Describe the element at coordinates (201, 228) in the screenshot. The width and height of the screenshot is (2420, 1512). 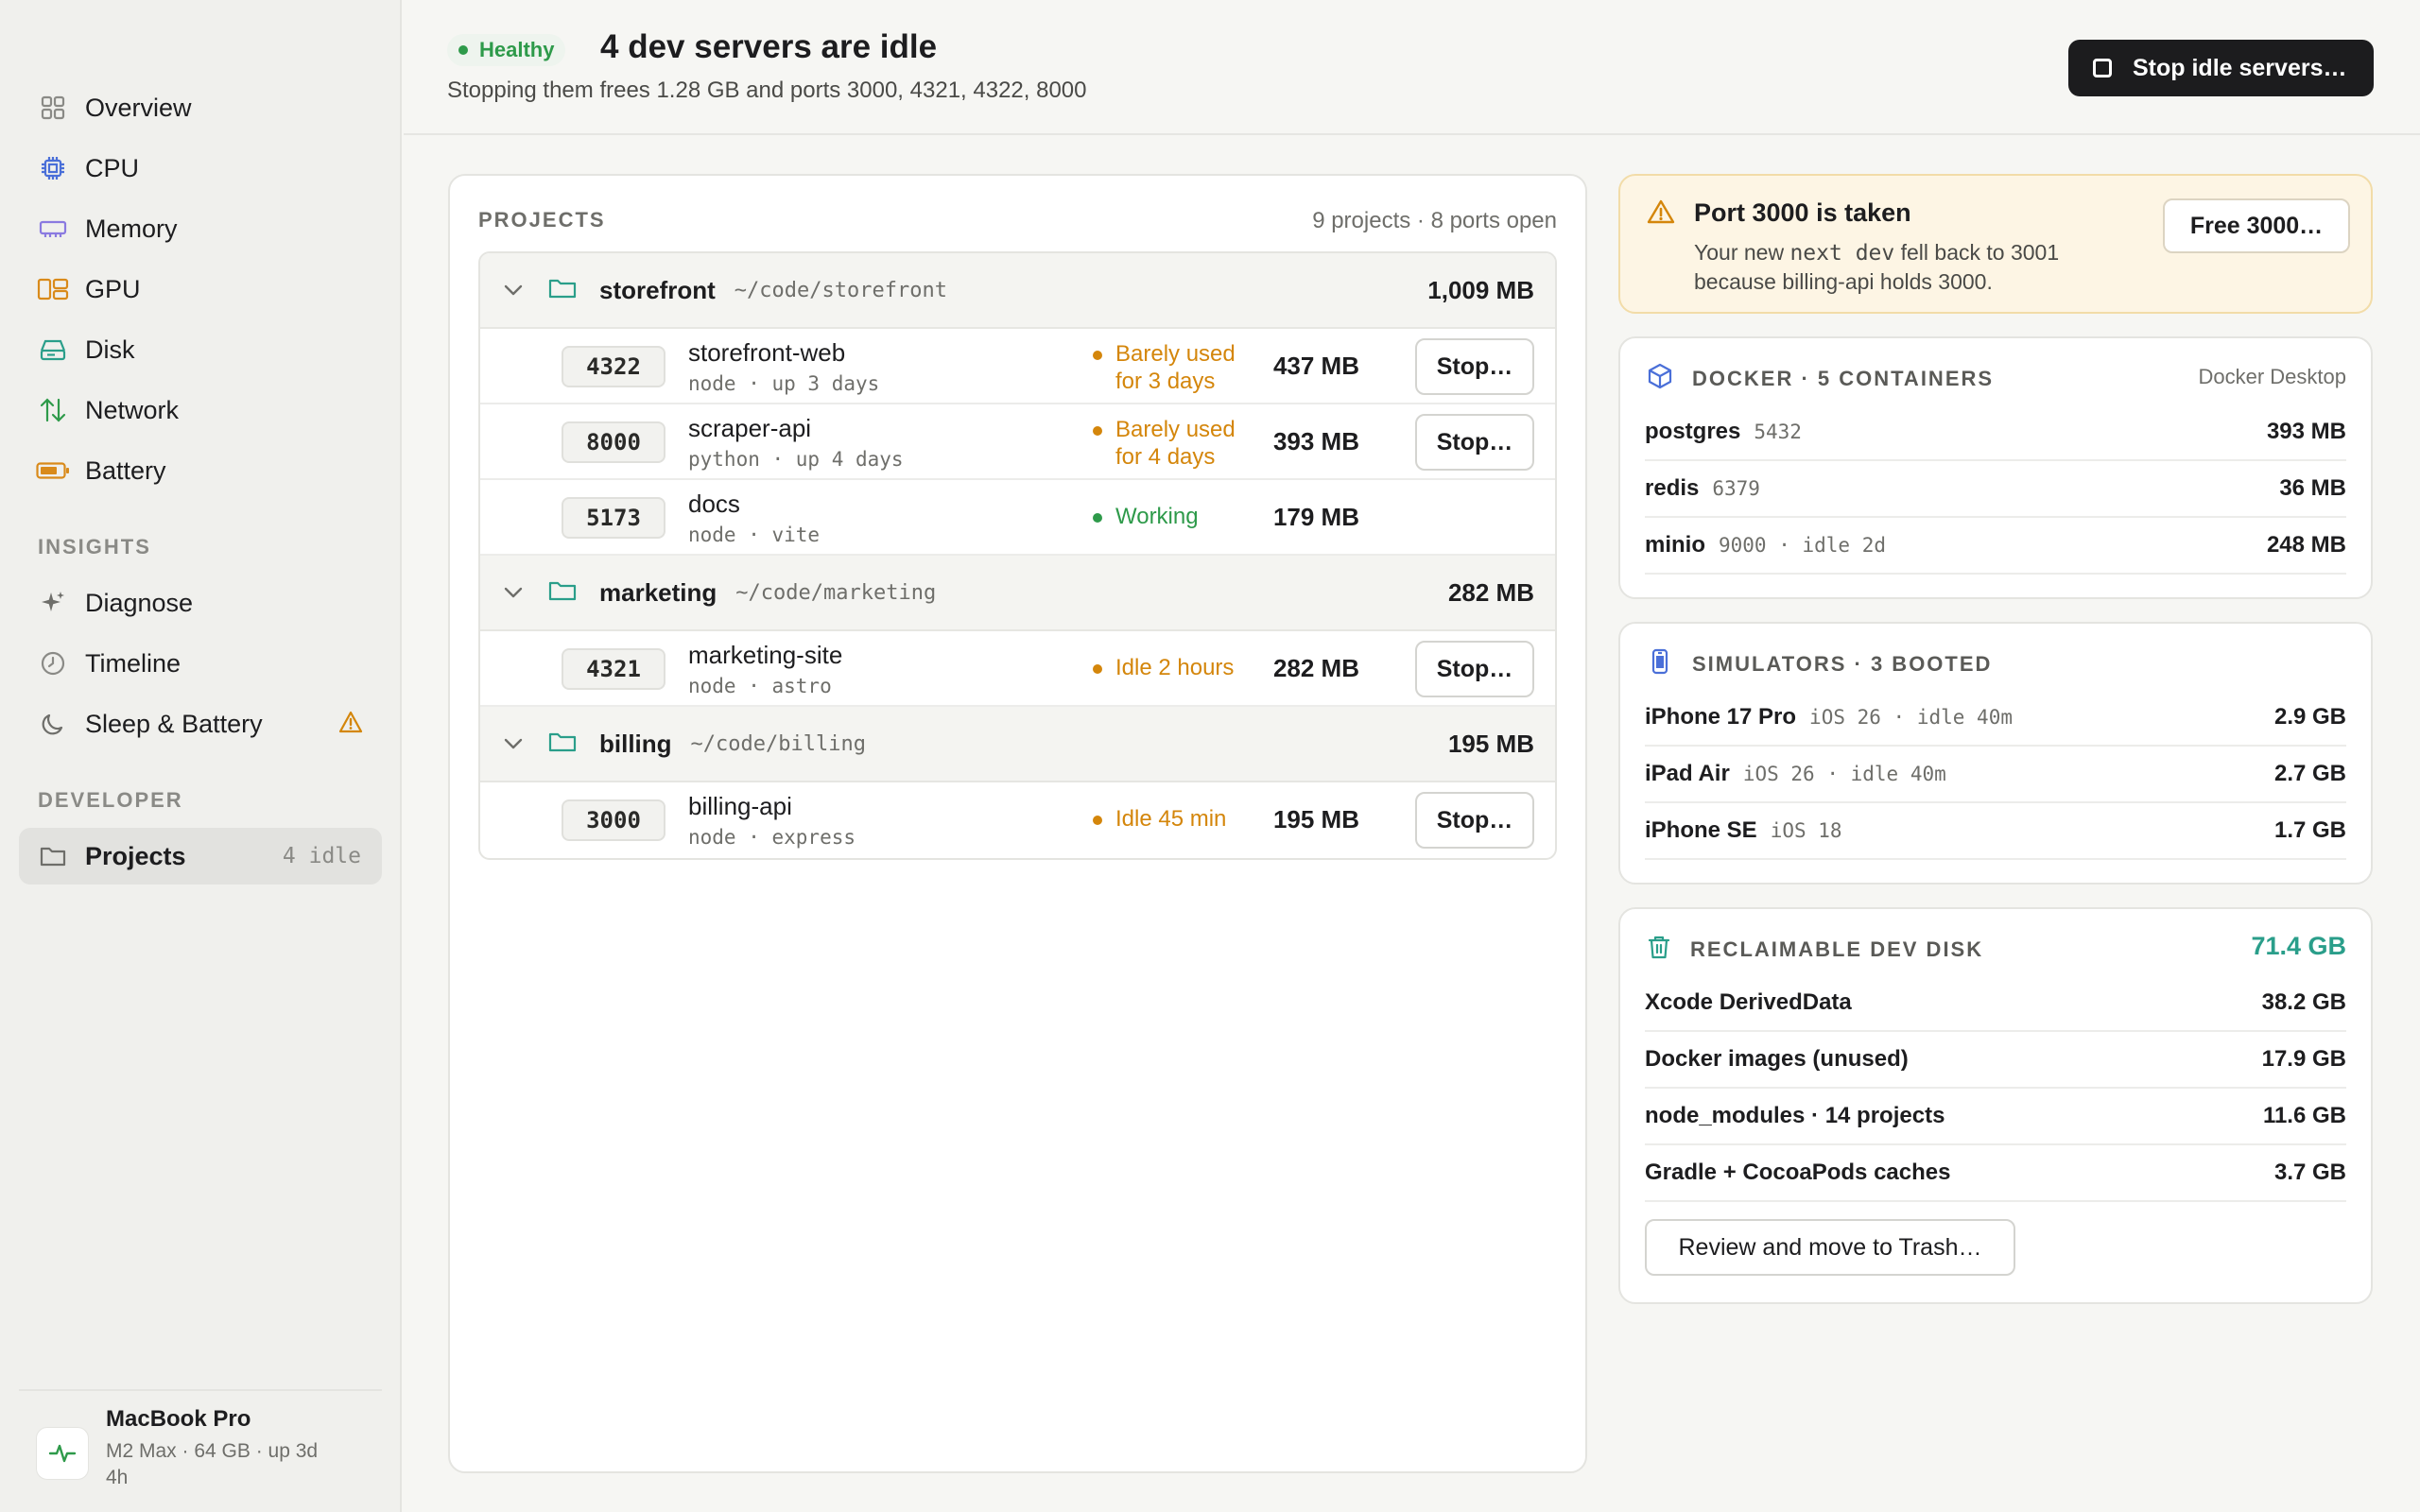
I see `sidebar-item-memory: Memory` at that location.